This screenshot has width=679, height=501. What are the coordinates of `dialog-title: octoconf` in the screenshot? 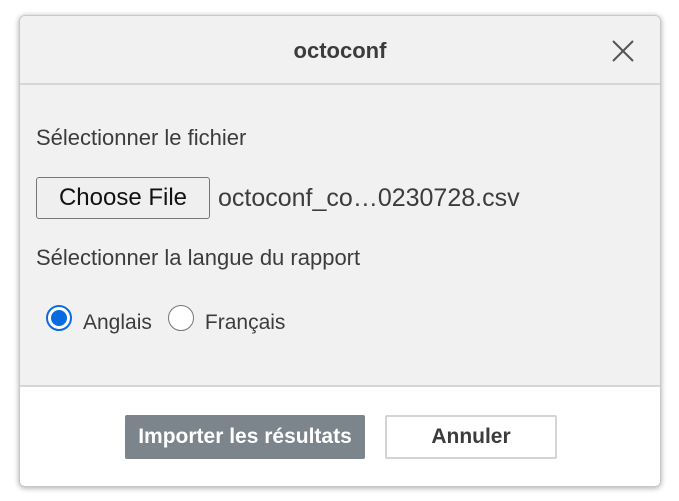 It's located at (340, 50).